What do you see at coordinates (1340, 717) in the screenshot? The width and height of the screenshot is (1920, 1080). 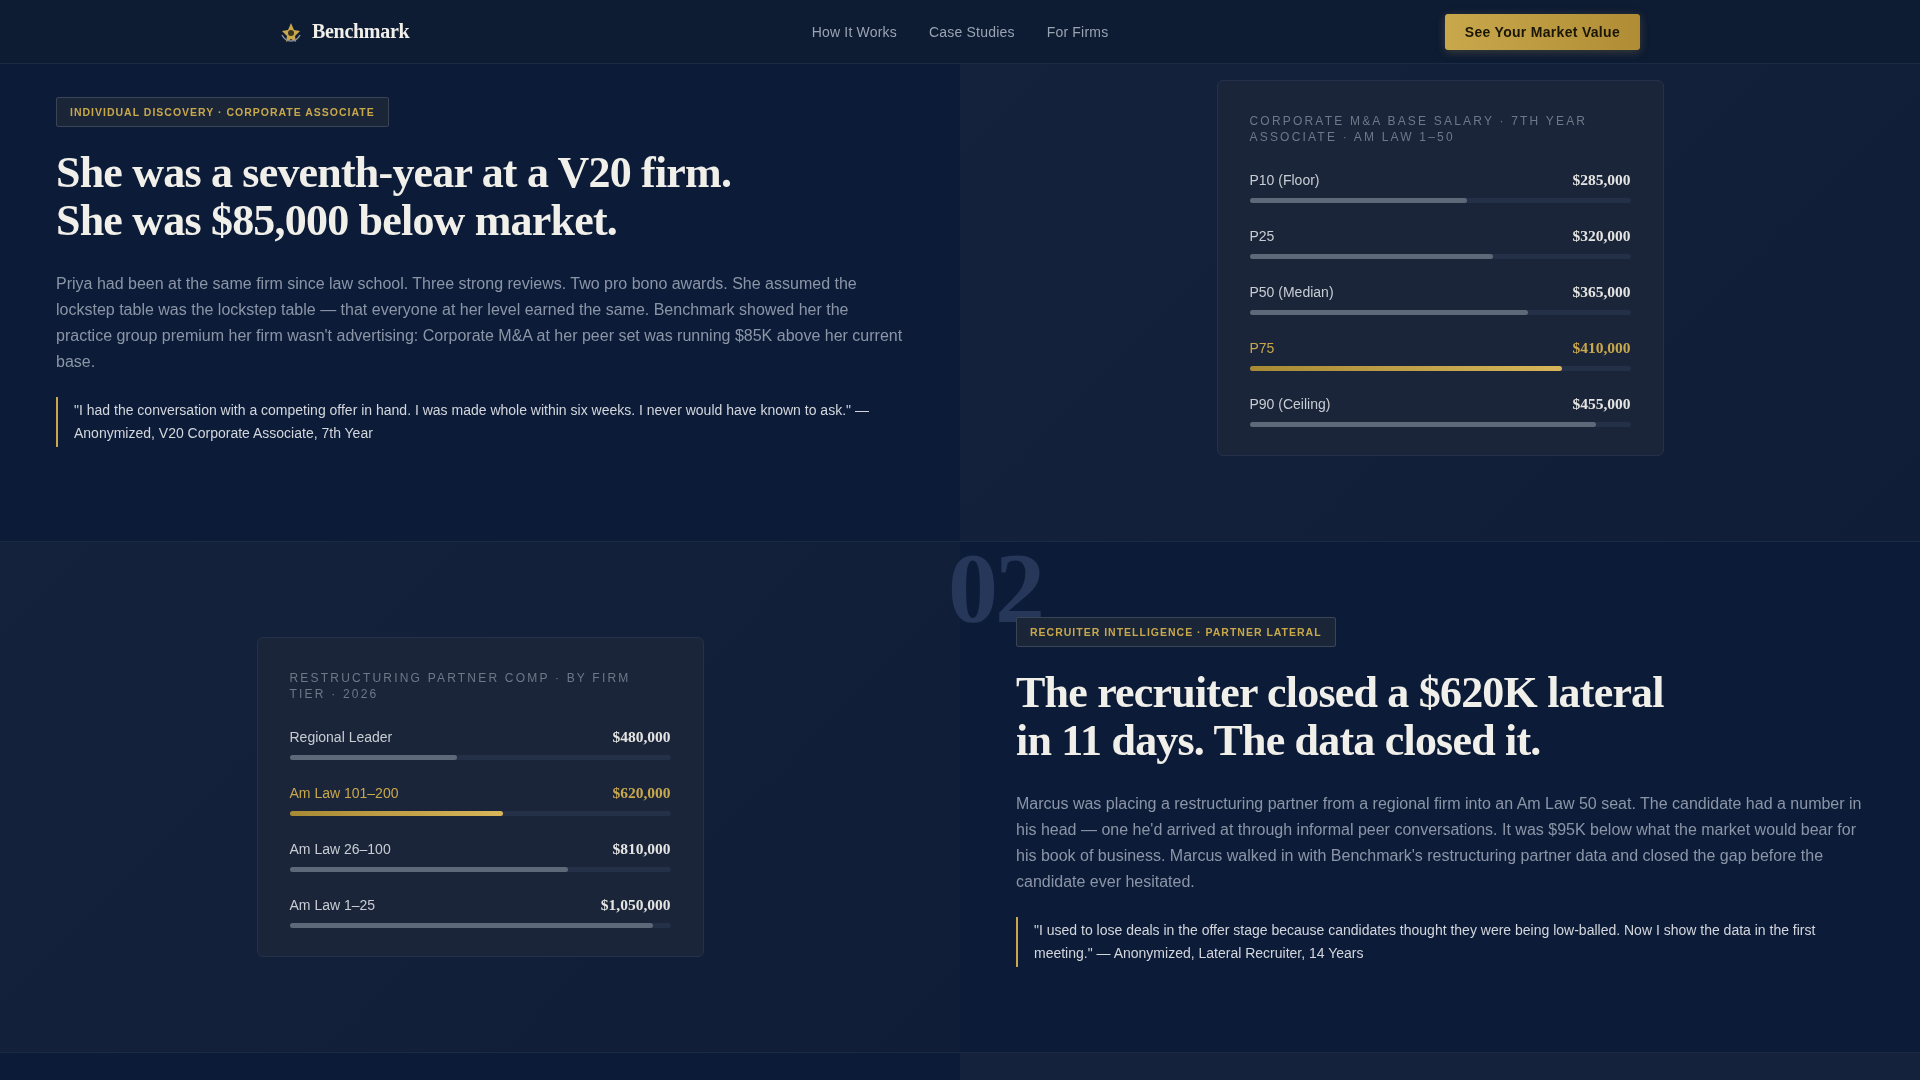 I see `story-headline: The recruiter closed a $620K lateral in 11 days. The data closed it.` at bounding box center [1340, 717].